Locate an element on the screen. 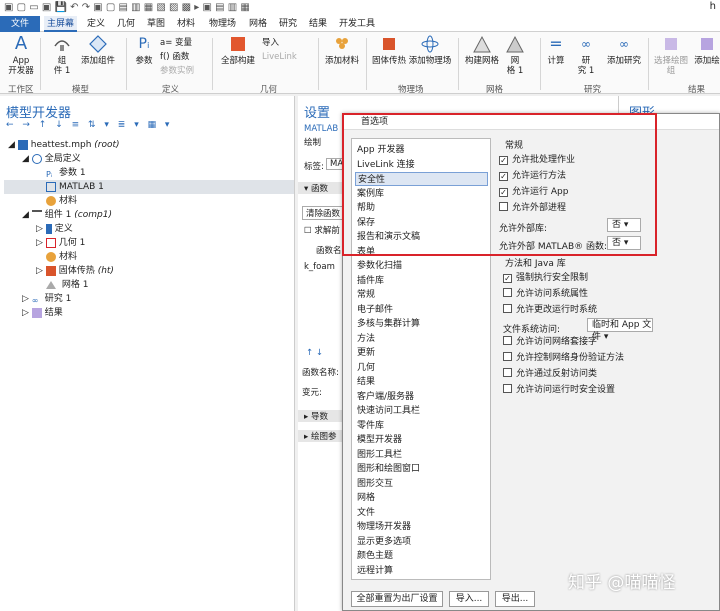 The image size is (720, 611). tree-node-mesh: 网格 1 is located at coordinates (67, 285).